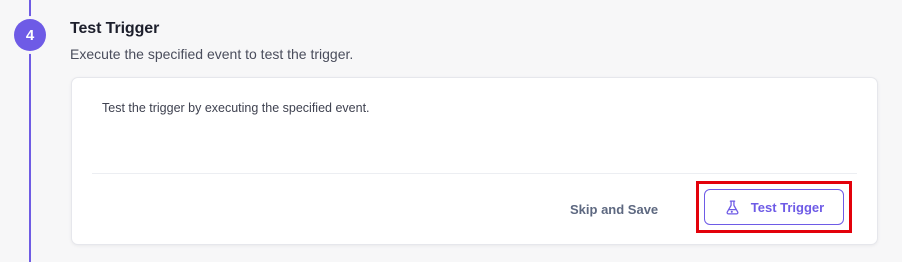 This screenshot has height=262, width=902. I want to click on skip-and-save-button: Skip and Save, so click(614, 209).